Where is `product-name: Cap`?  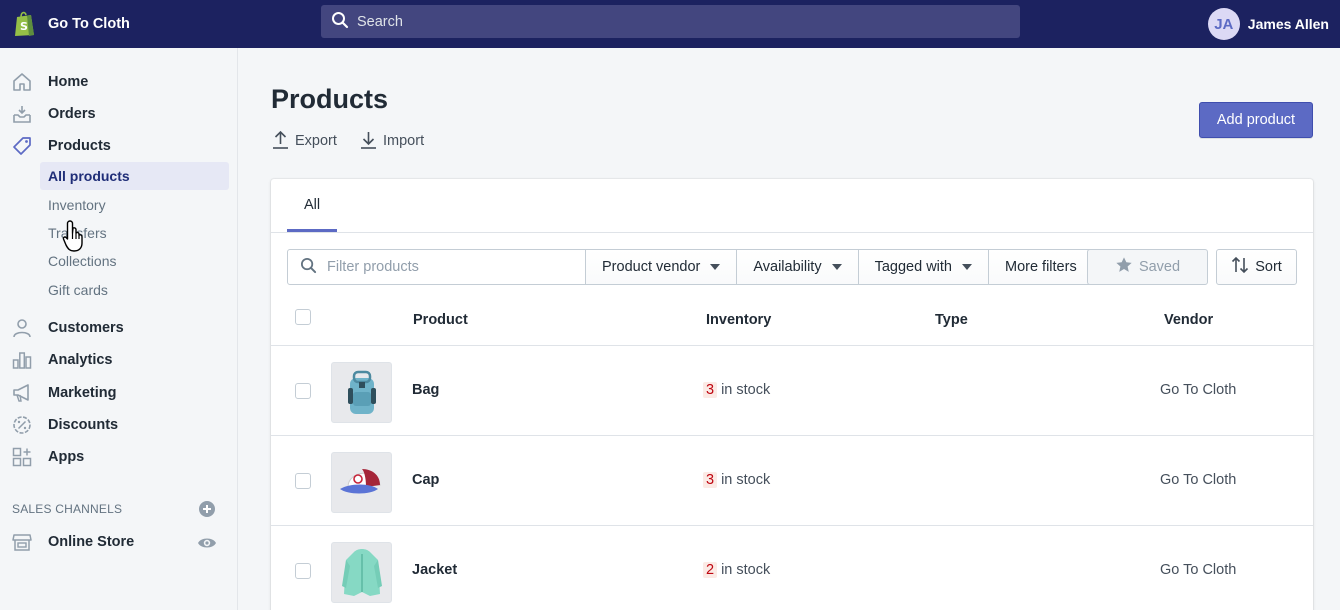
product-name: Cap is located at coordinates (425, 480).